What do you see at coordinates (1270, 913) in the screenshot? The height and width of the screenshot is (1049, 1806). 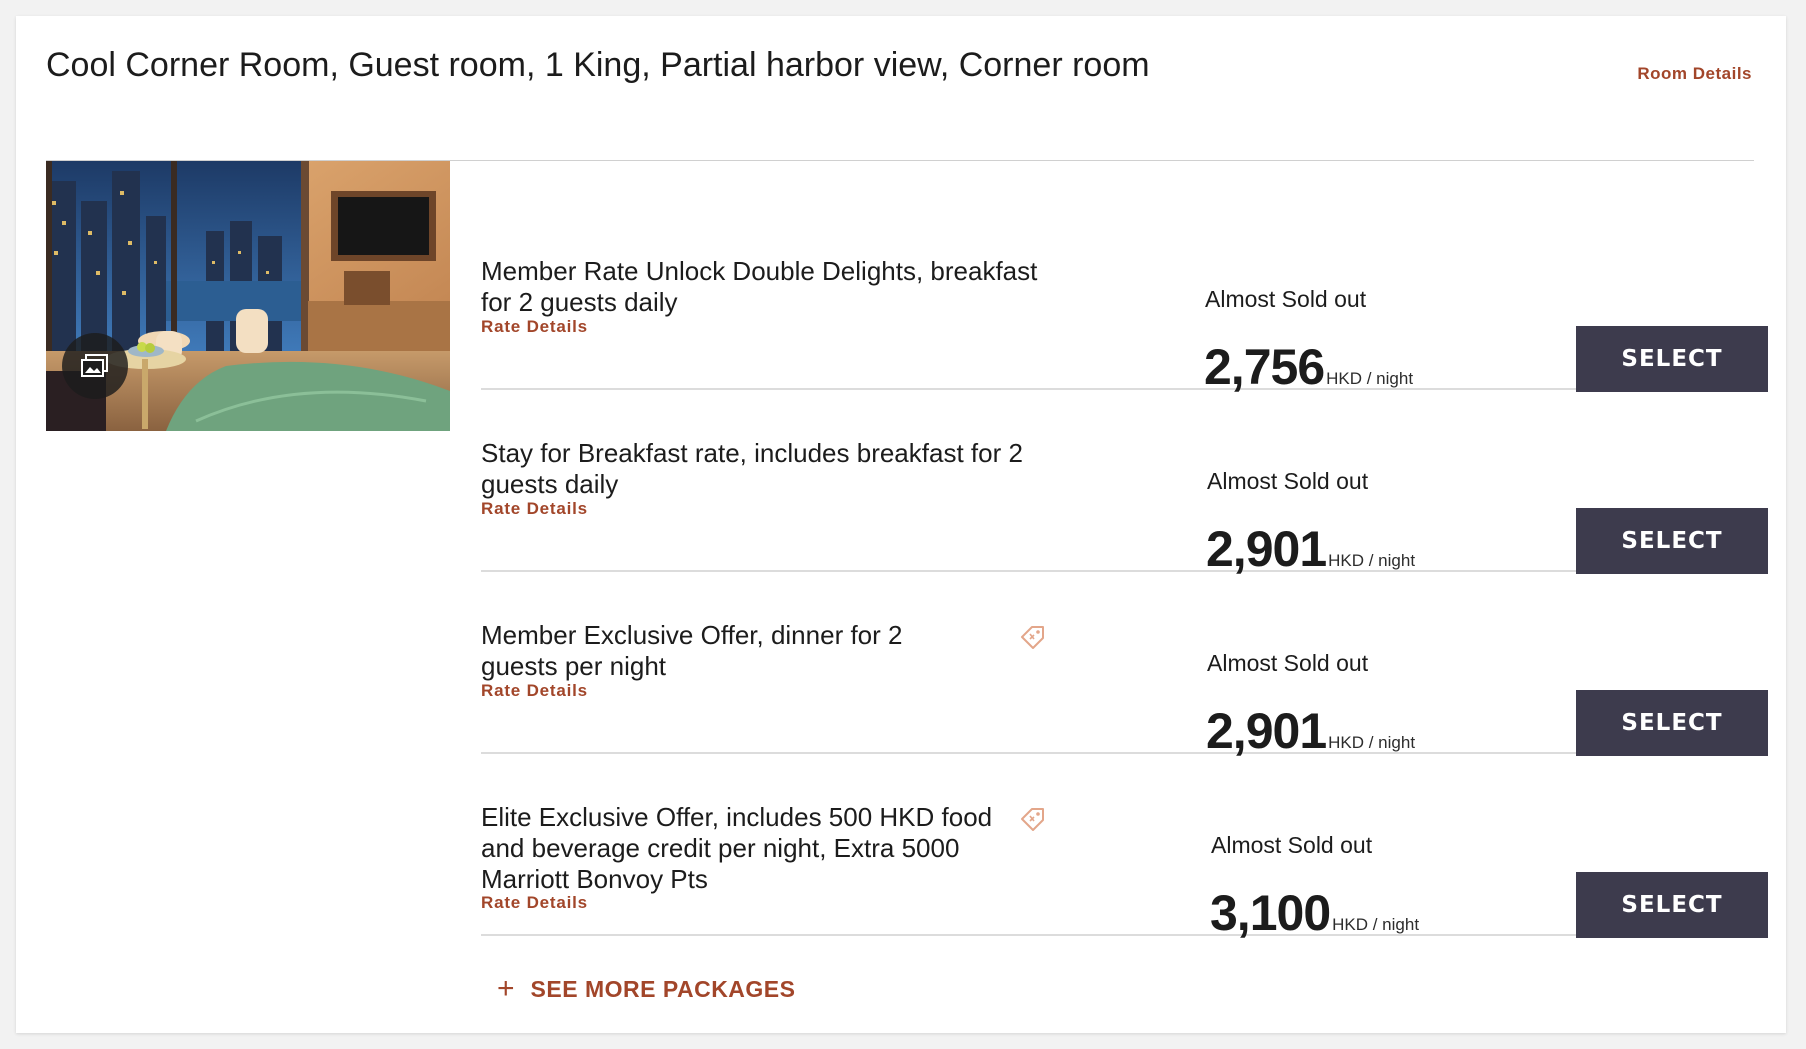 I see `price-amount: 3,100` at bounding box center [1270, 913].